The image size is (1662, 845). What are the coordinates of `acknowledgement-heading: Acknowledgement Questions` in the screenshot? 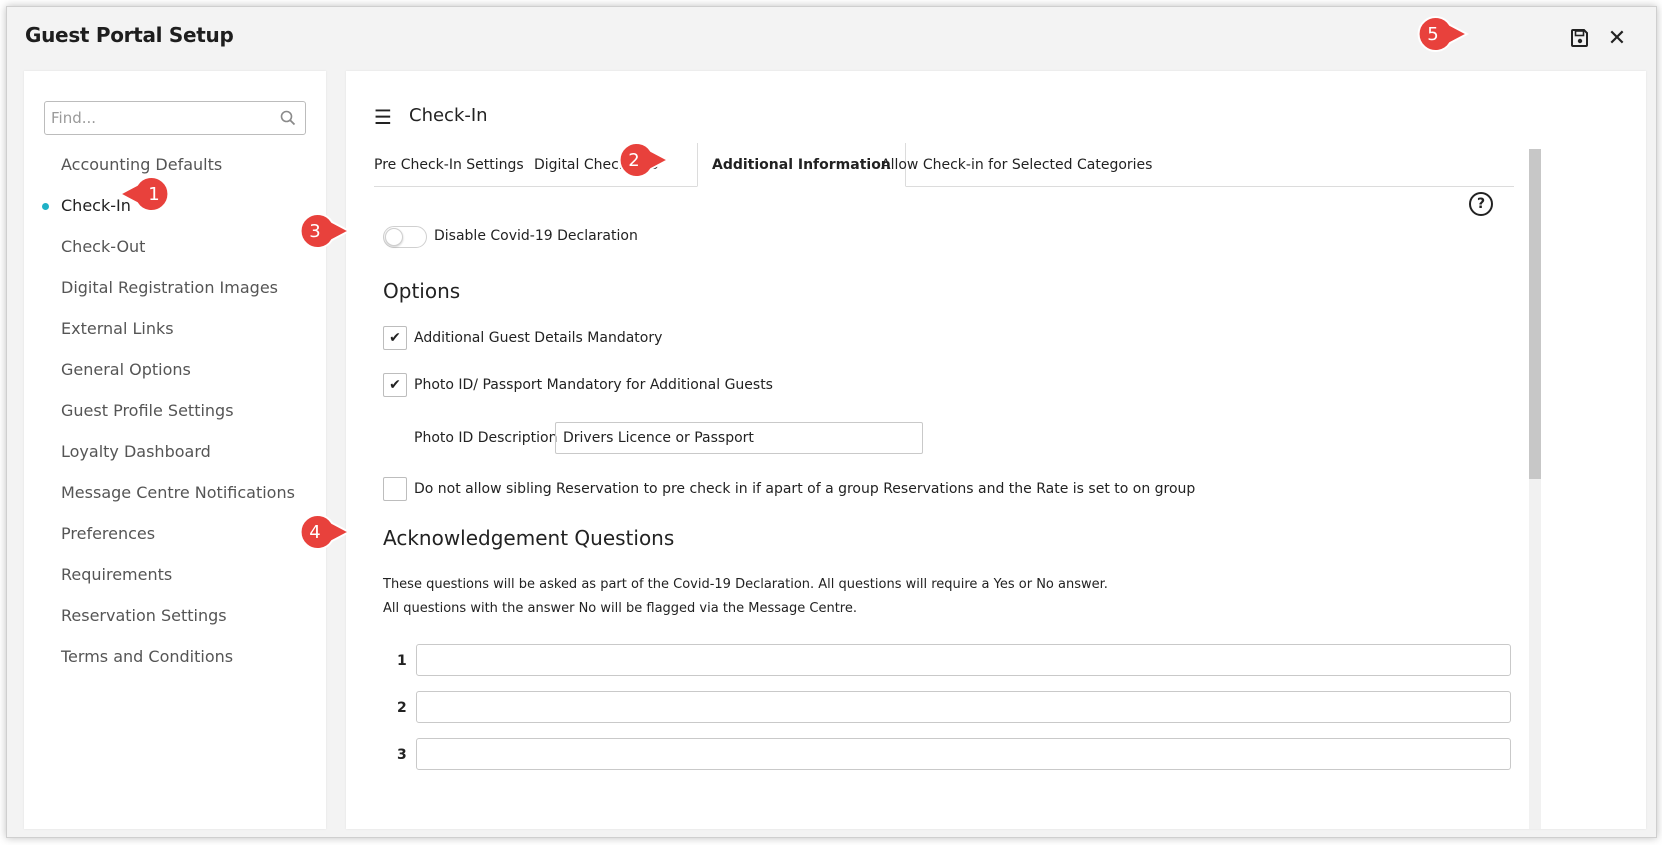 It's located at (529, 538).